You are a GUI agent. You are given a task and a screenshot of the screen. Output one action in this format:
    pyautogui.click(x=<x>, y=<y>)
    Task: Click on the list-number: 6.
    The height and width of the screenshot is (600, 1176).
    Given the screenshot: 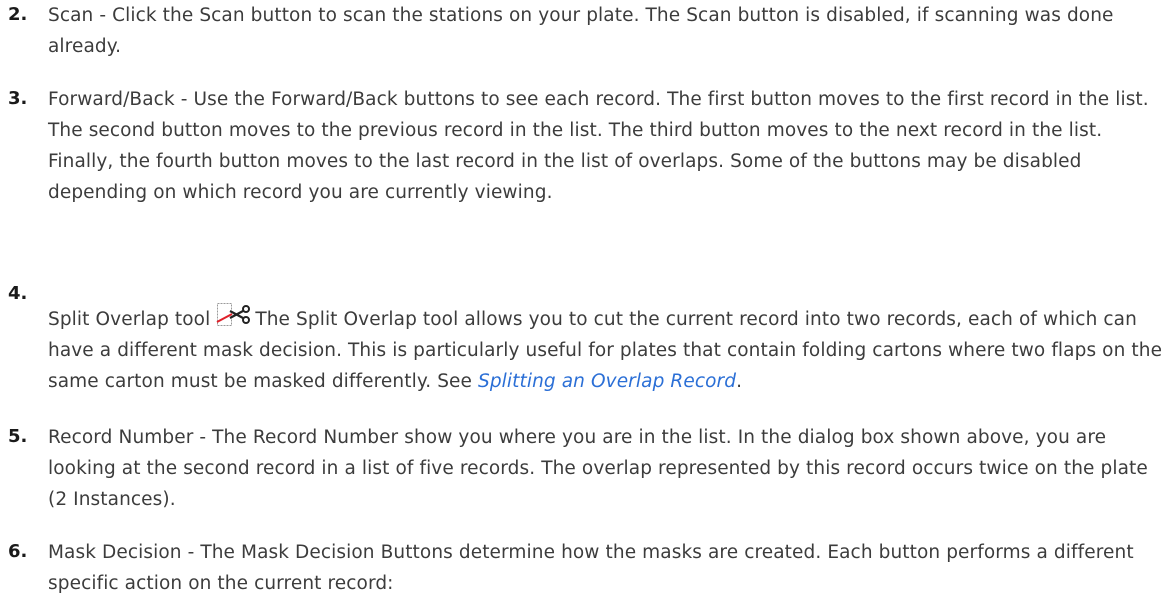 What is the action you would take?
    pyautogui.click(x=18, y=551)
    